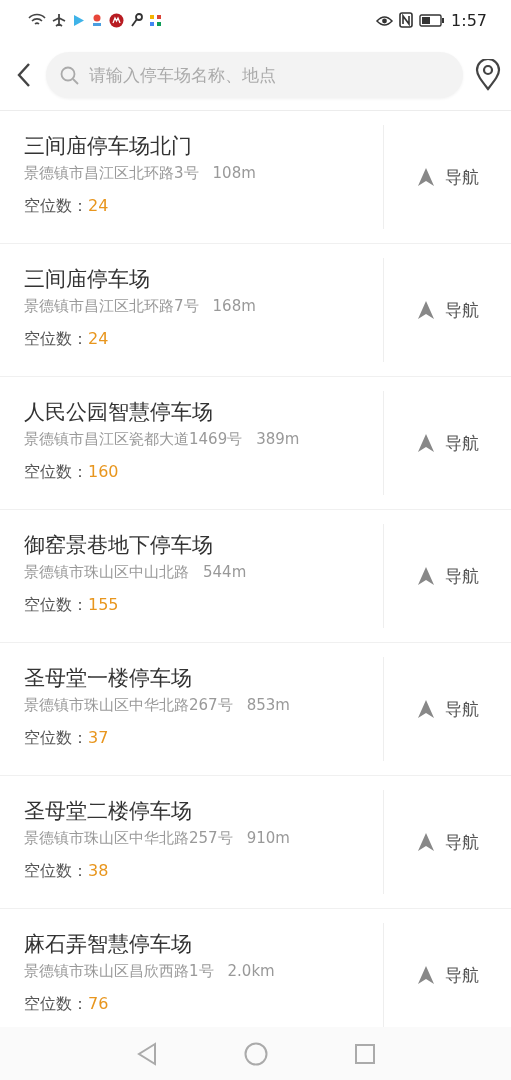 This screenshot has width=511, height=1080. Describe the element at coordinates (87, 279) in the screenshot. I see `parking-name: 三间庙停车场` at that location.